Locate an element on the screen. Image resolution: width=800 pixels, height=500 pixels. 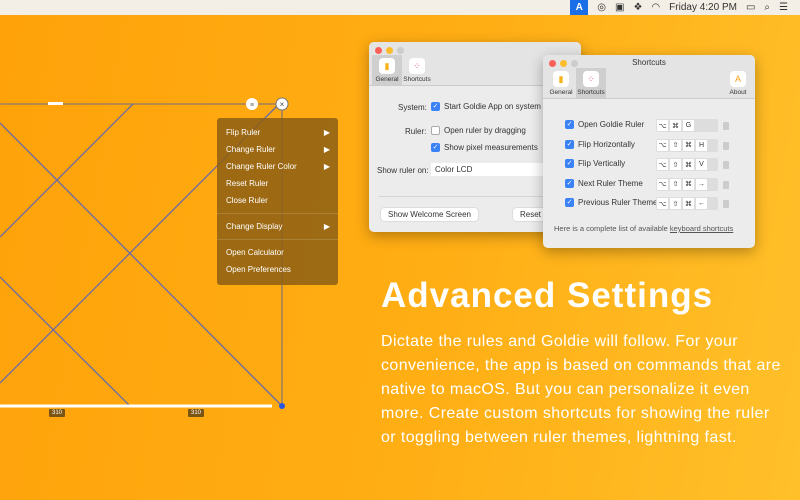
show-welcome-screen-button: Show Welcome Screen is located at coordinates (429, 214).